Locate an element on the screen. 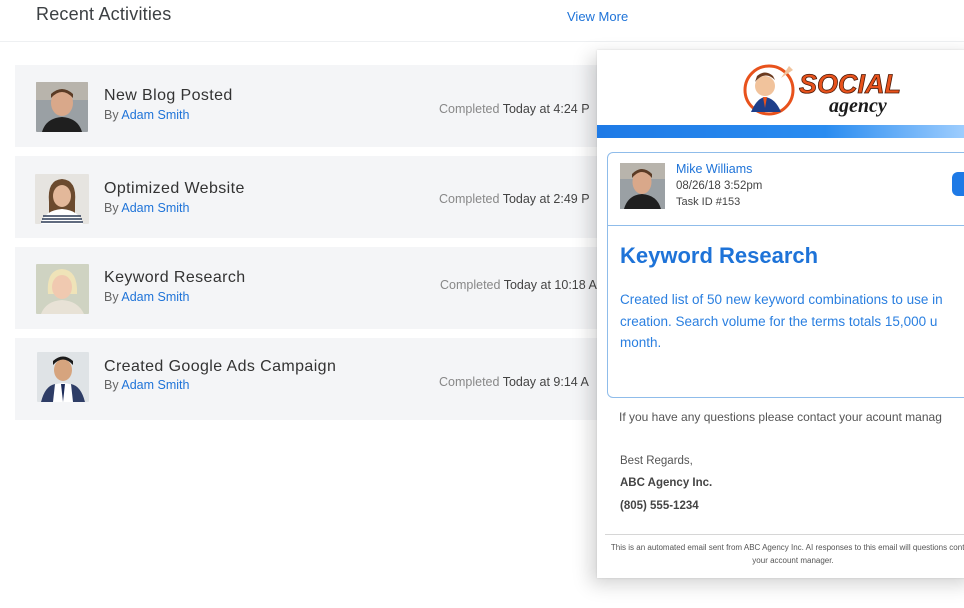  activity-title: Optimized Website is located at coordinates (174, 188).